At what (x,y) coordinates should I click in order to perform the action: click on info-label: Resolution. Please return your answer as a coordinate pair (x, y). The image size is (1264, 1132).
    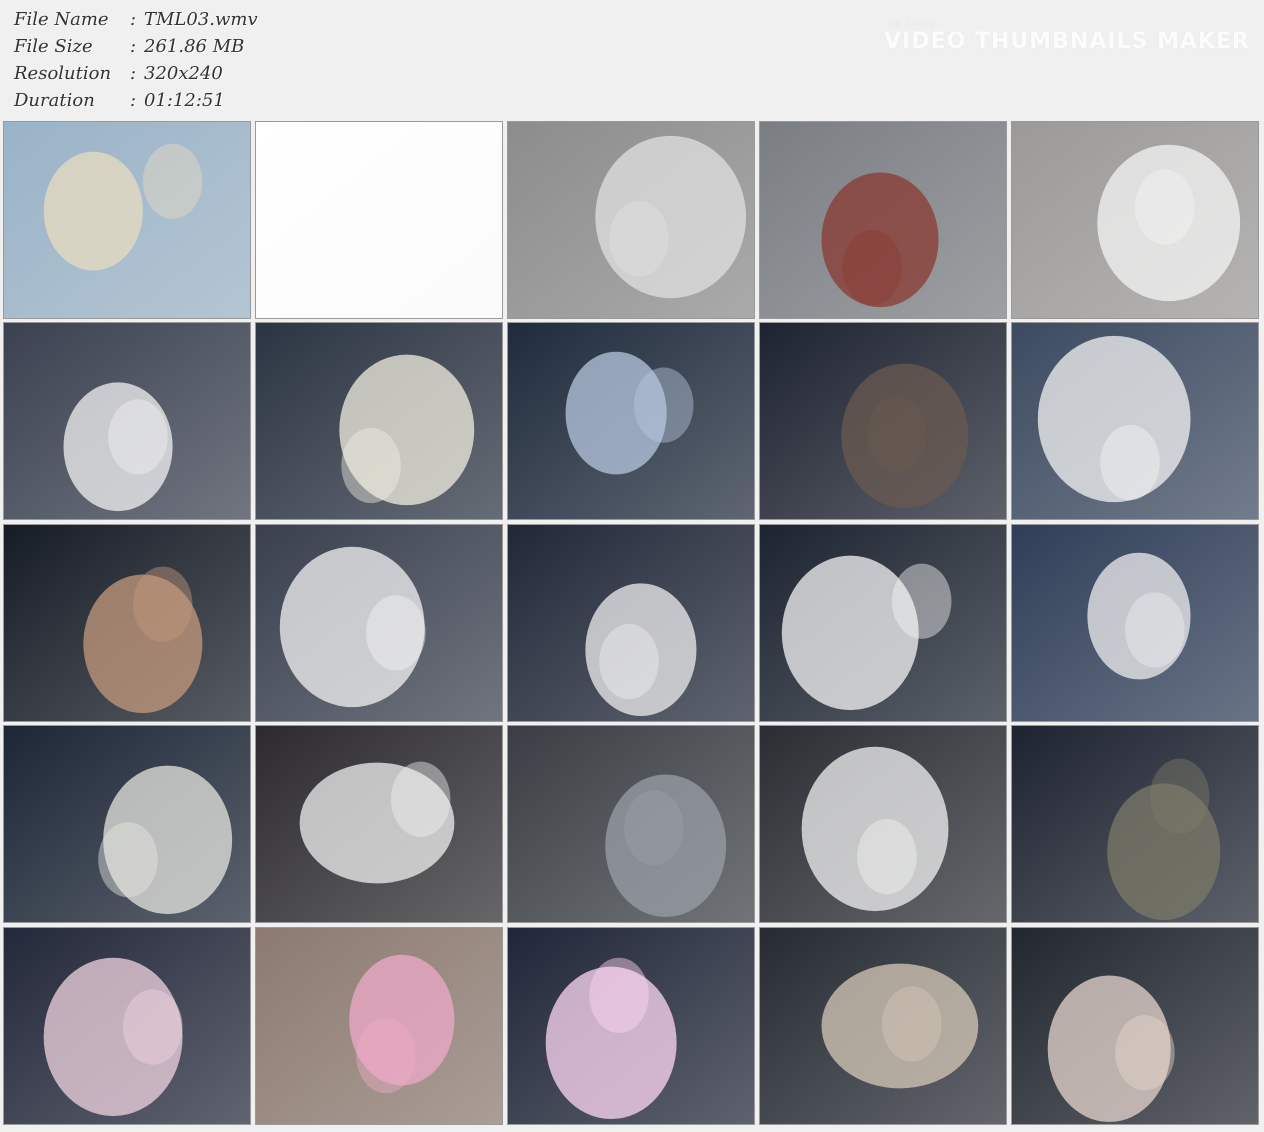
    Looking at the image, I should click on (63, 73).